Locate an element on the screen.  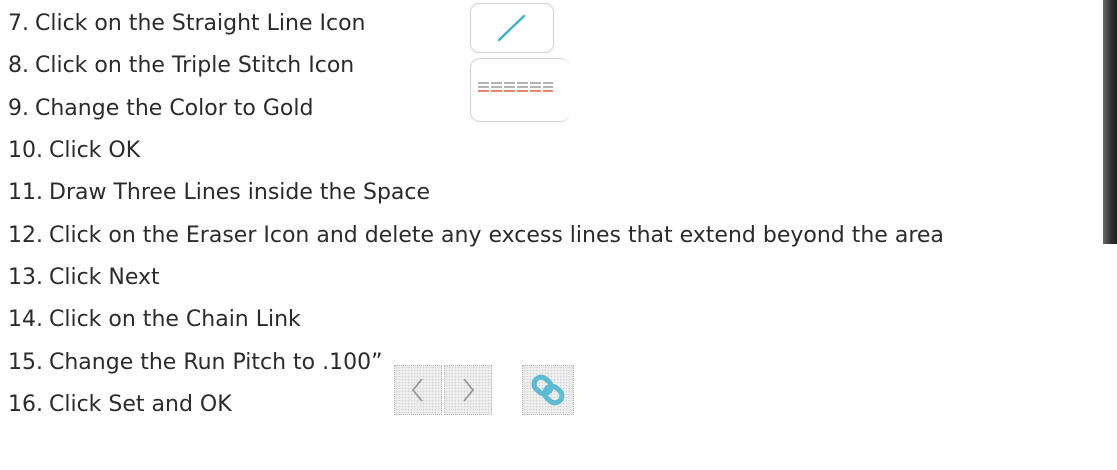
step-text: Click Set and OK is located at coordinates (140, 404).